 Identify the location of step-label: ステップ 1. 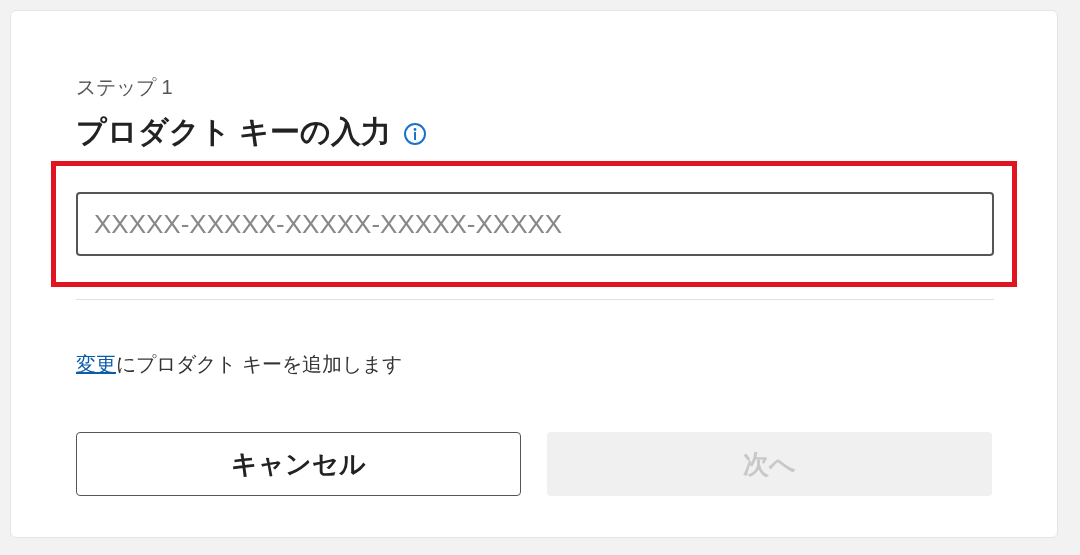
(125, 87).